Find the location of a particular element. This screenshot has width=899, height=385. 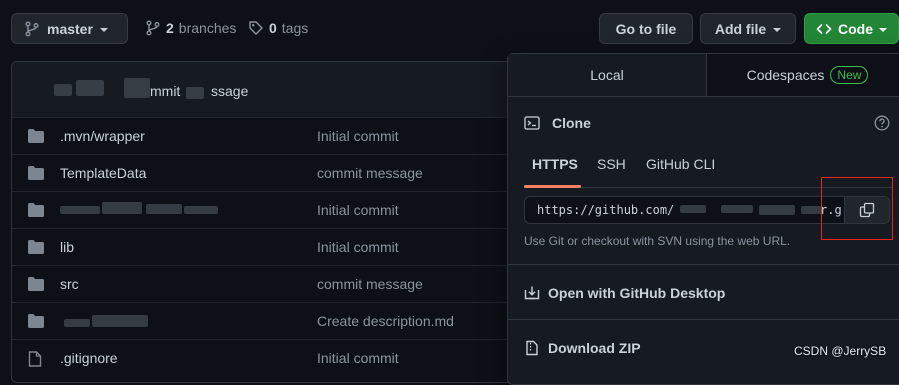

tab-codespaces-label: Codespaces is located at coordinates (785, 75).